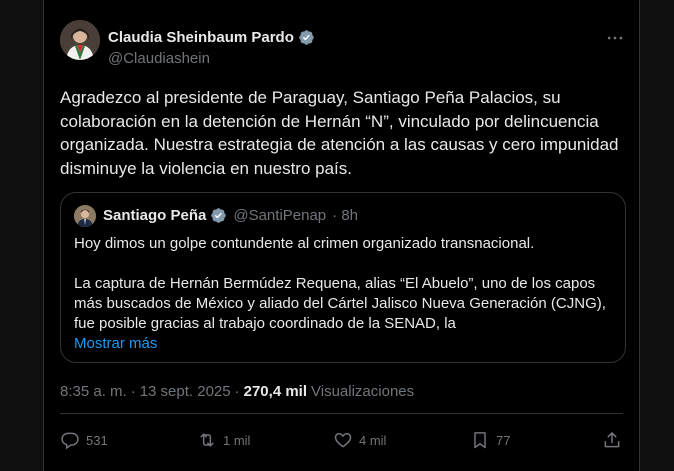 This screenshot has height=471, width=674. What do you see at coordinates (70, 441) in the screenshot?
I see `reply-icon` at bounding box center [70, 441].